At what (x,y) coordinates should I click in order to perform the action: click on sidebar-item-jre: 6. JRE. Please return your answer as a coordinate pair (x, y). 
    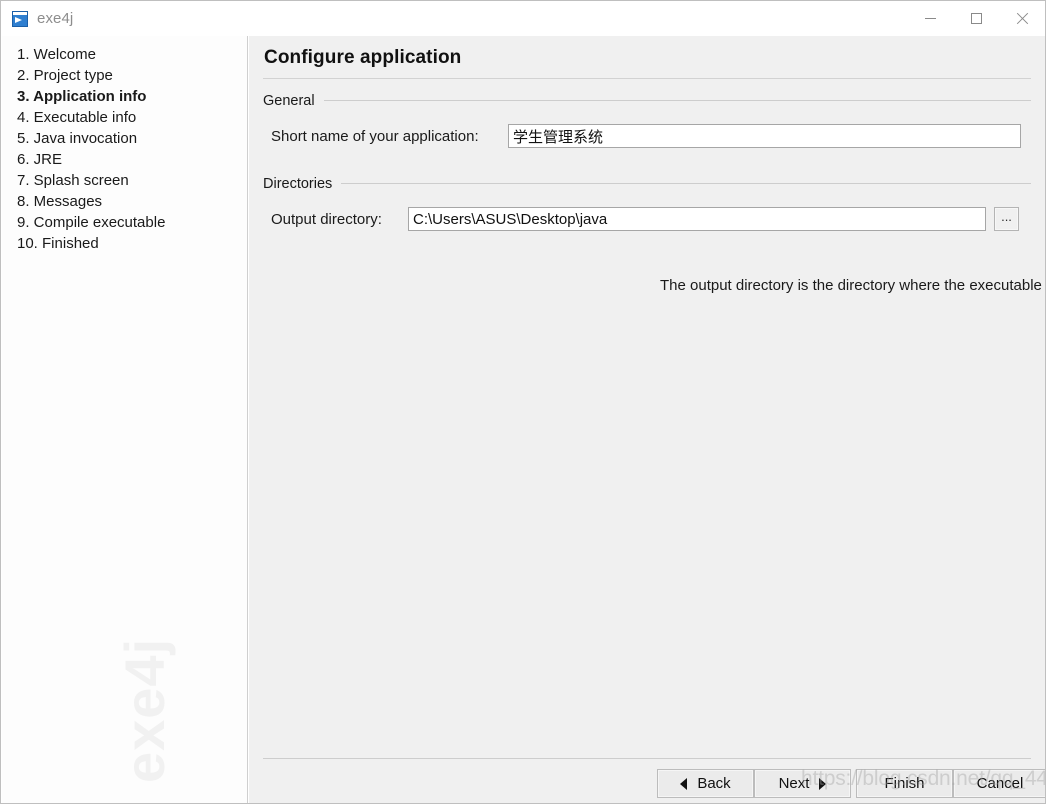
    Looking at the image, I should click on (129, 159).